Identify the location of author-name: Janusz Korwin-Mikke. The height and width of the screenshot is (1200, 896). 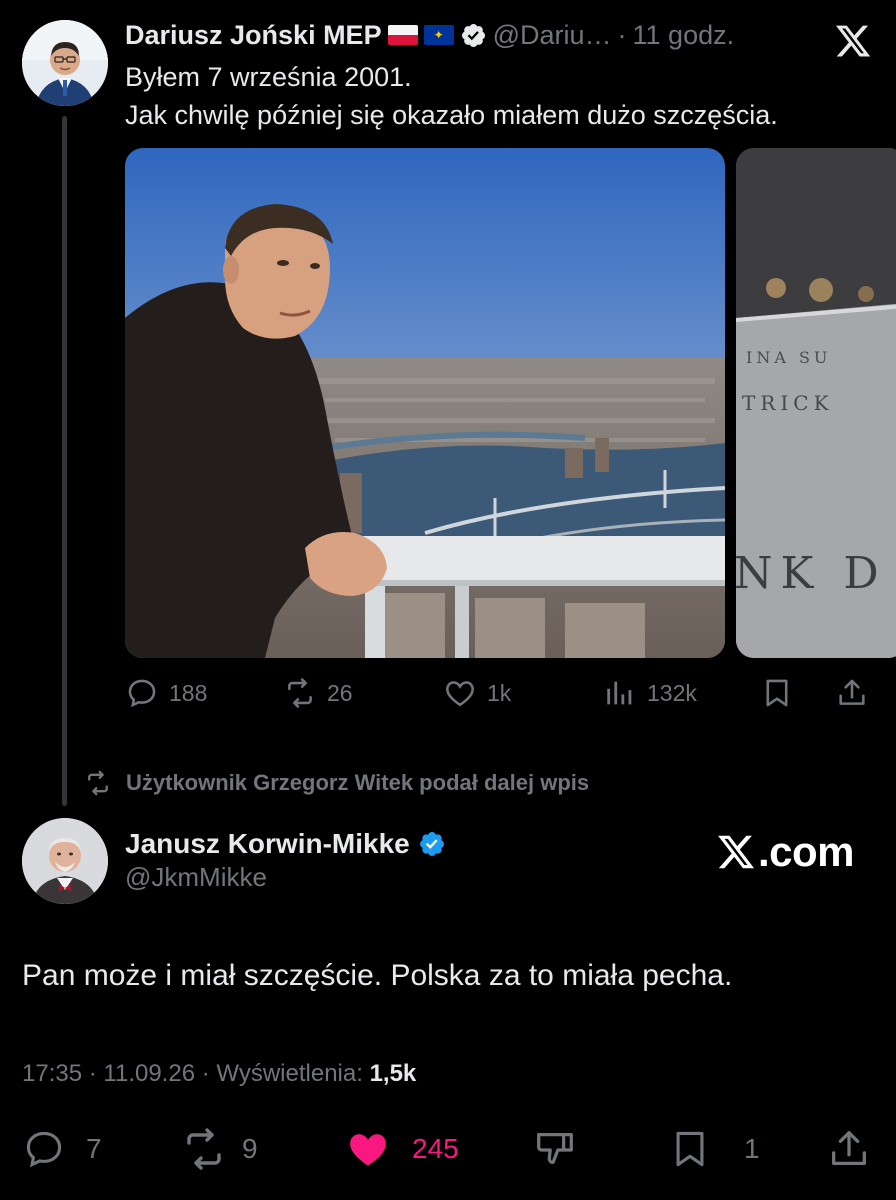
(267, 844).